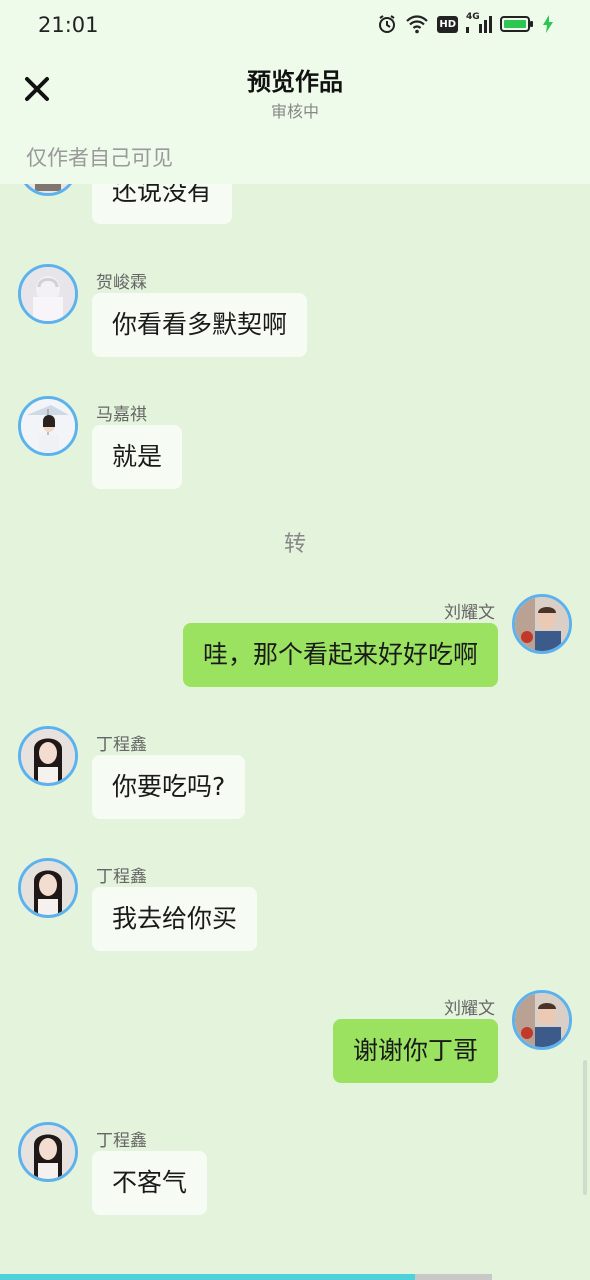  Describe the element at coordinates (295, 1040) in the screenshot. I see `chat-message: 刘耀文 谢谢你丁哥` at that location.